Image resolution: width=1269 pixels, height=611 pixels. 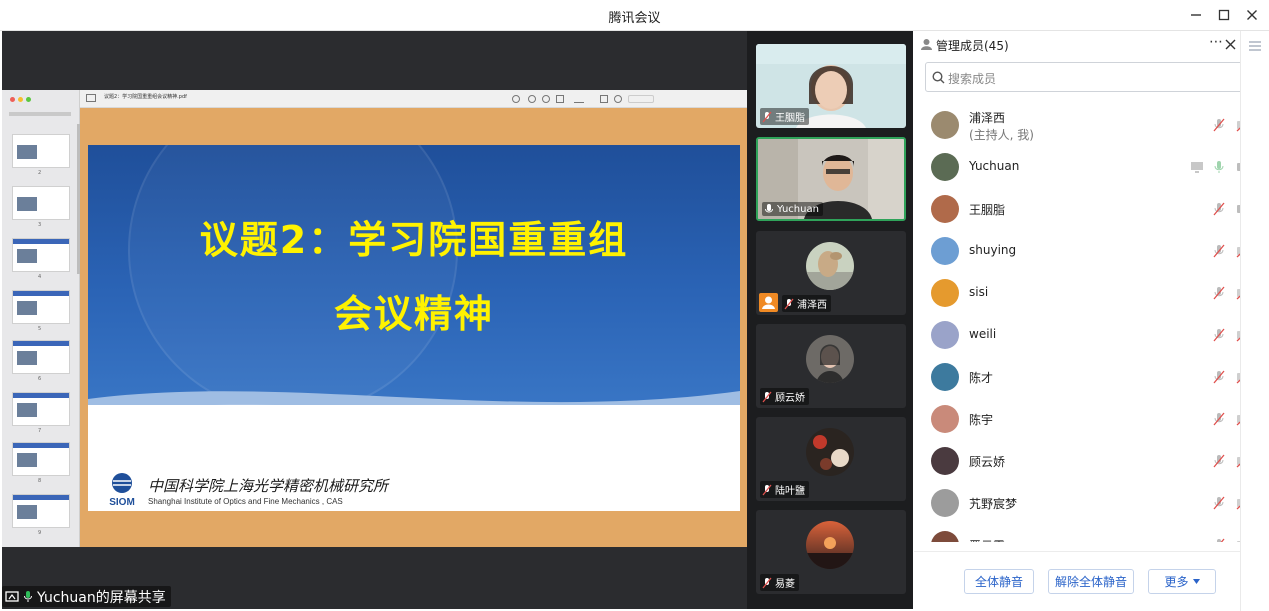 I want to click on video-tile-6: 易菱, so click(x=831, y=552).